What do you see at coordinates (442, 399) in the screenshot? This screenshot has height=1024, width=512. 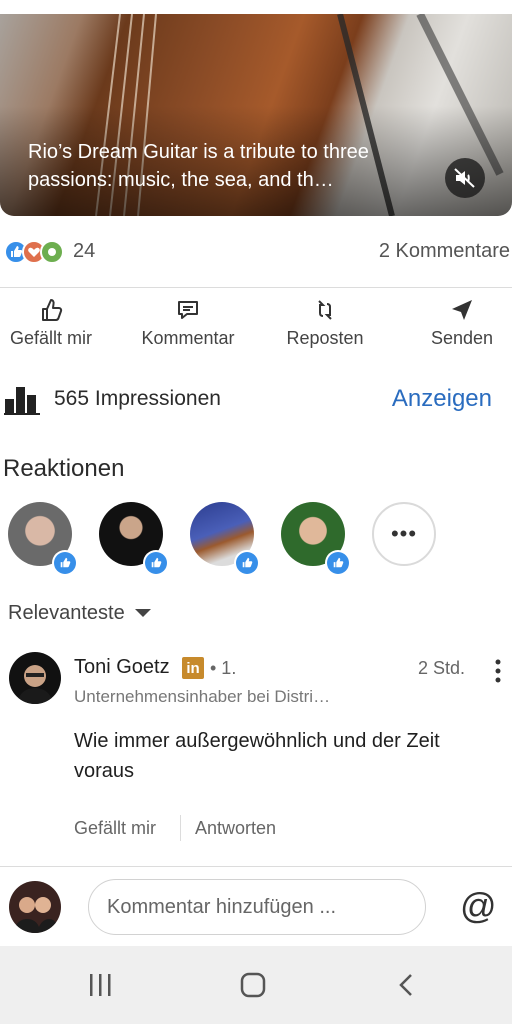 I see `view-analytics-link: Anzeigen` at bounding box center [442, 399].